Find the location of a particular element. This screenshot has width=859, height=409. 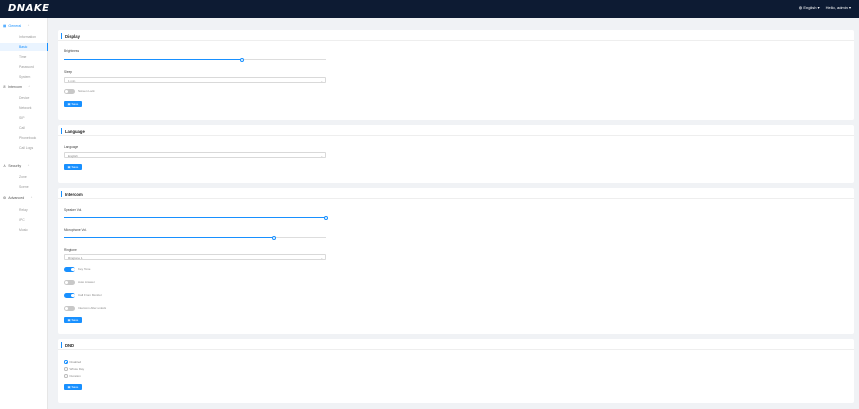

key-tone-label: Key Tone is located at coordinates (84, 269).